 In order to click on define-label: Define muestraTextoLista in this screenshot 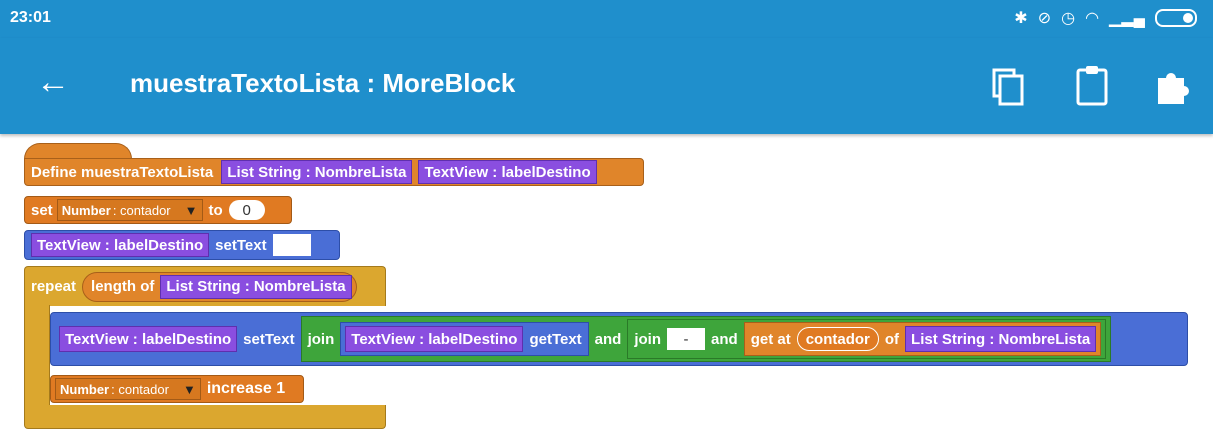, I will do `click(122, 172)`.